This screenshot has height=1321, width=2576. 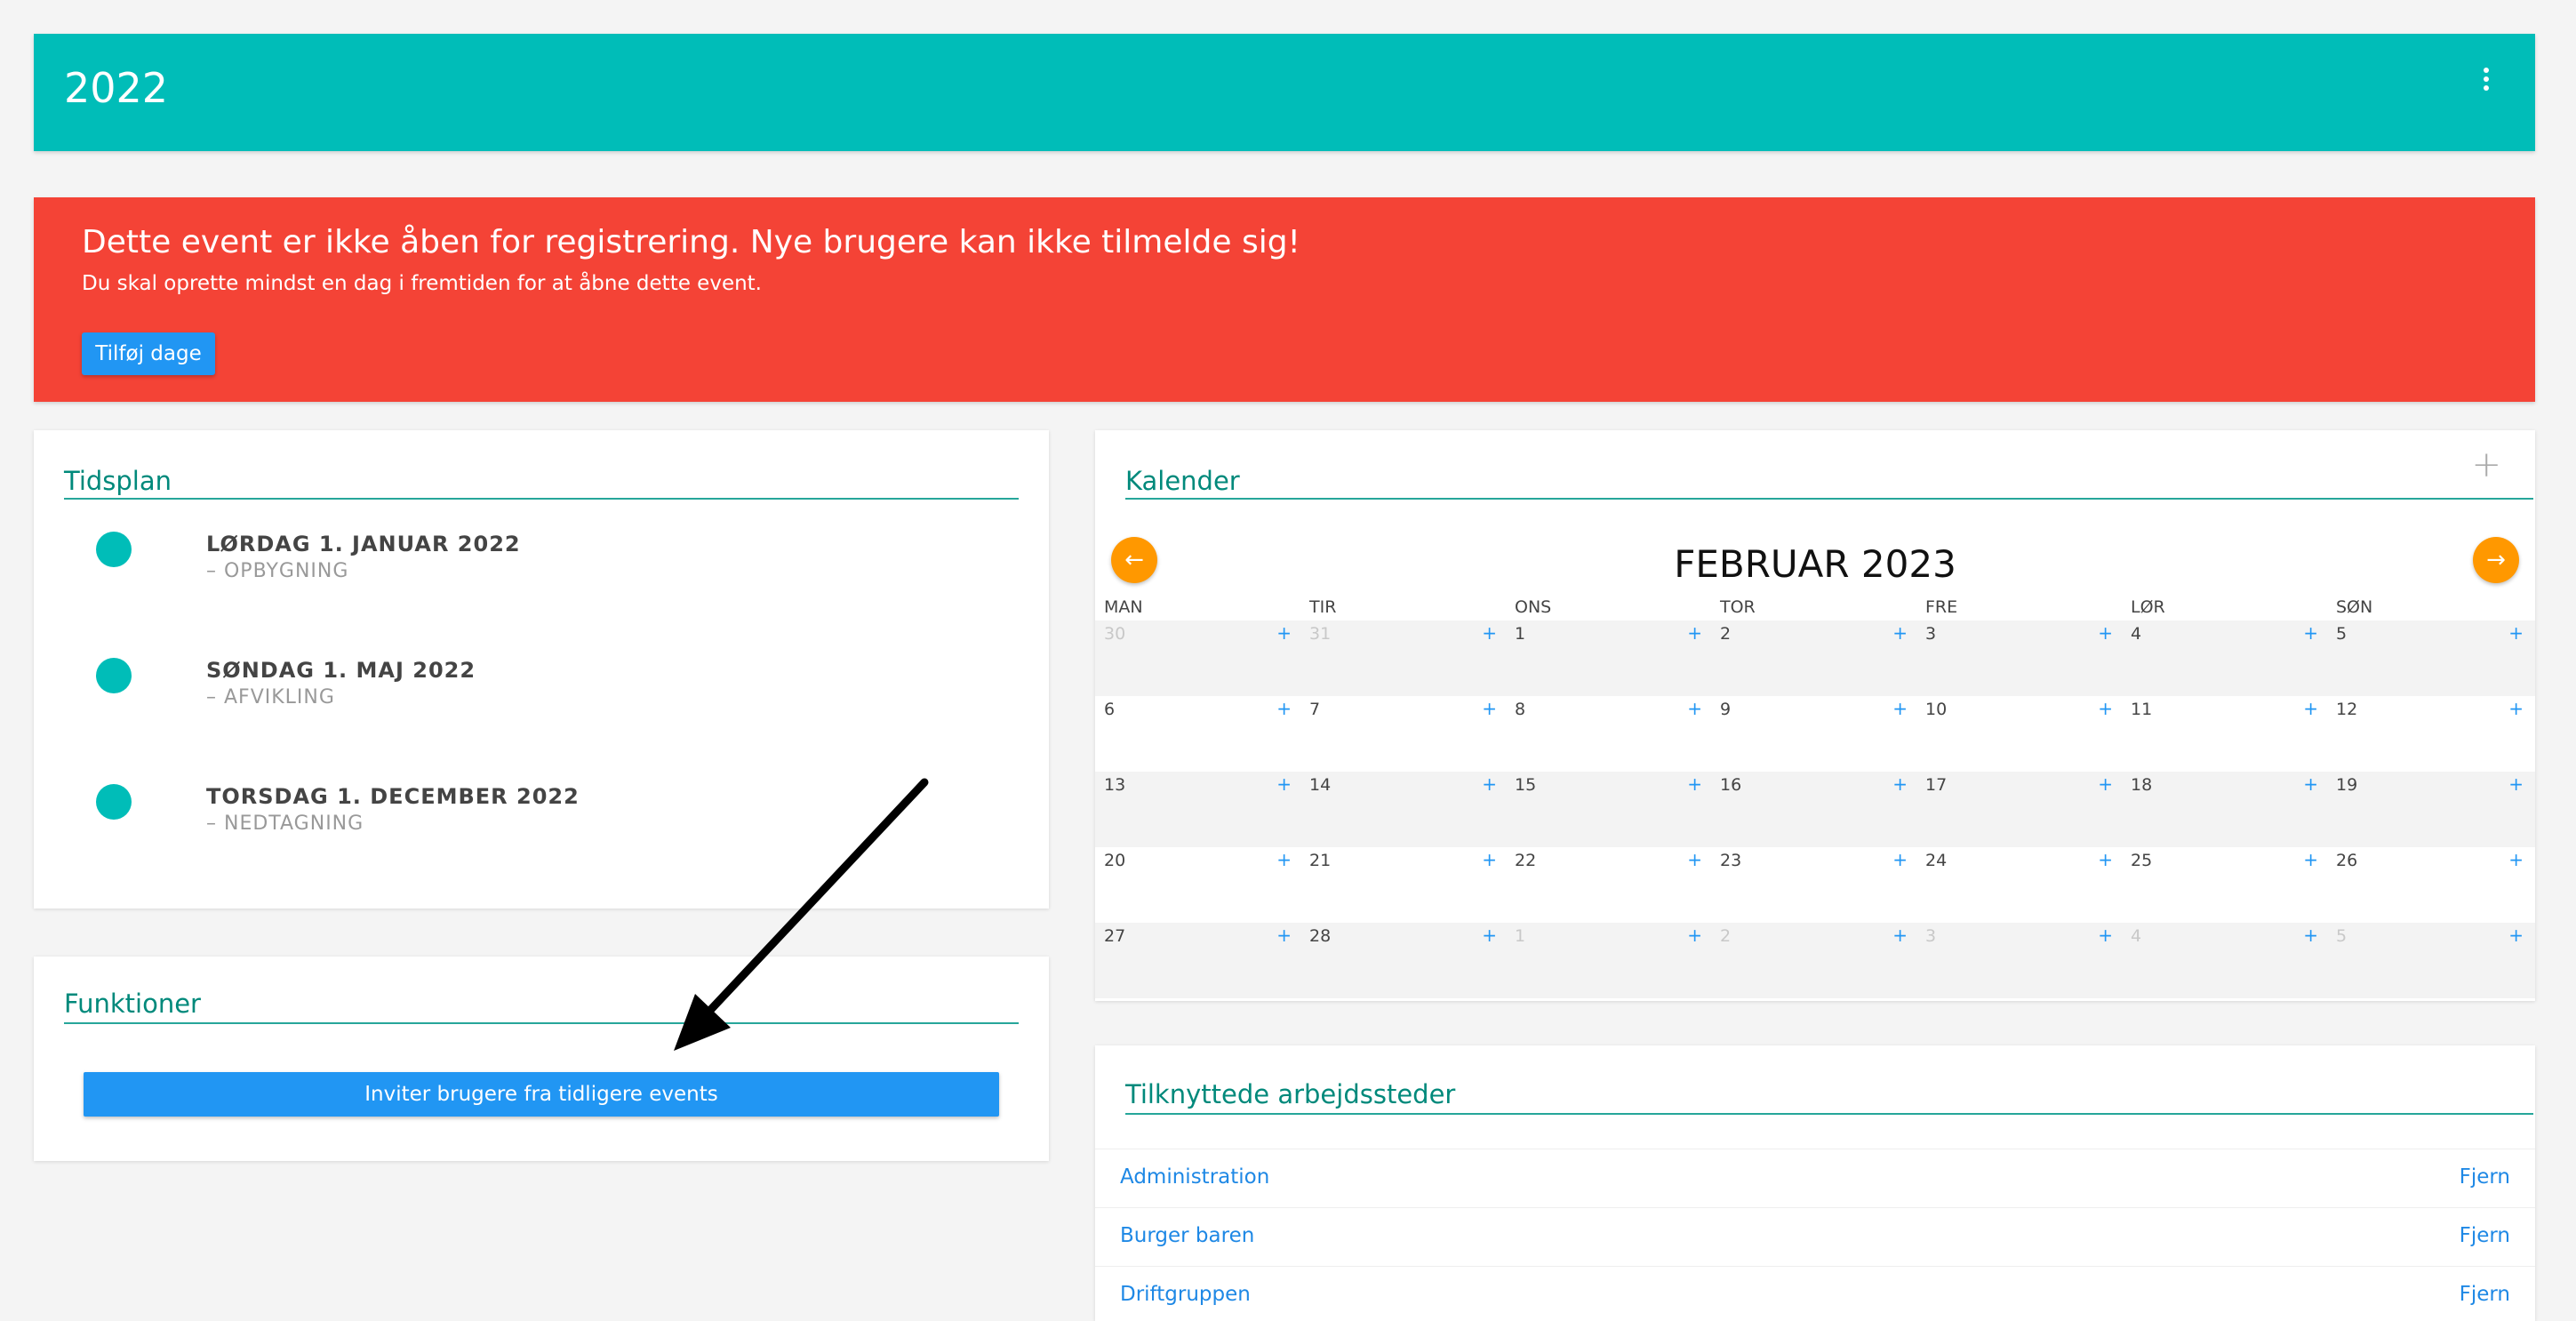 I want to click on calendar-day: 8 +, so click(x=1608, y=734).